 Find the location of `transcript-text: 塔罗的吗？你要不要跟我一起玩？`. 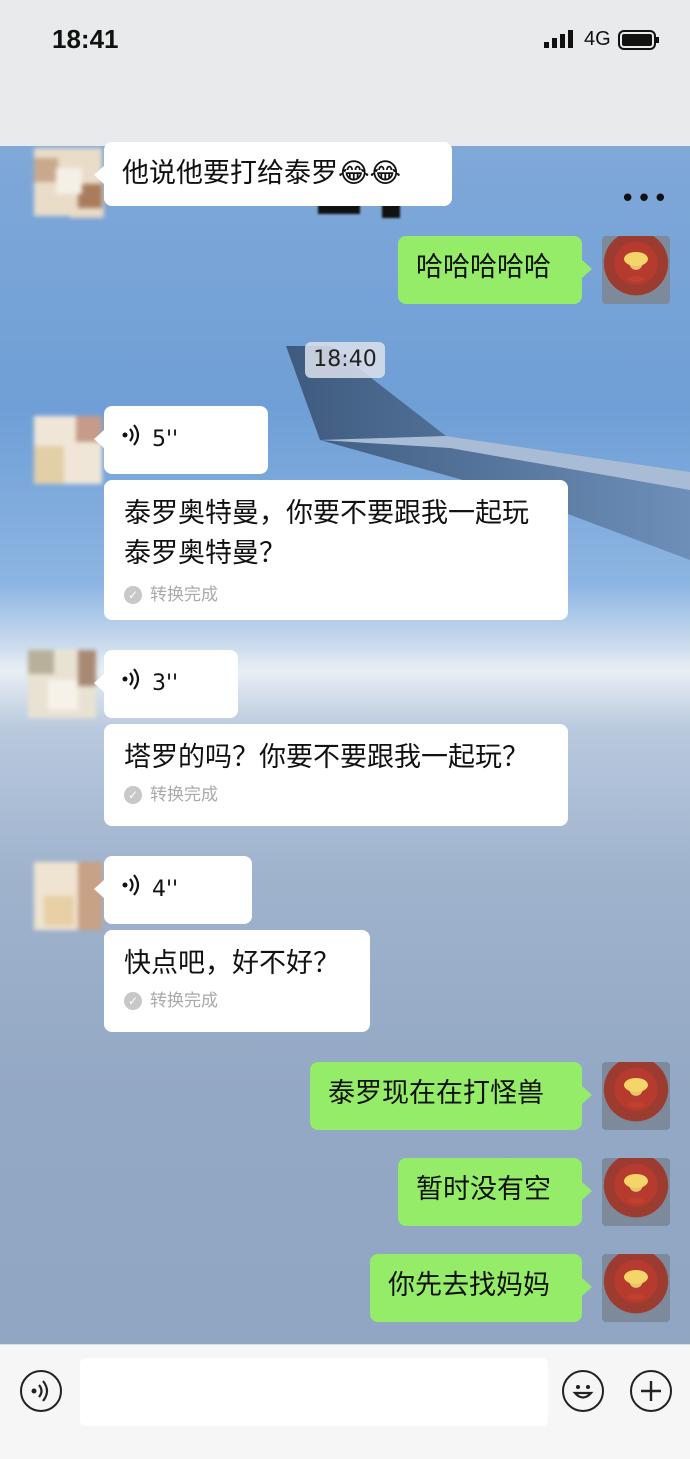

transcript-text: 塔罗的吗？你要不要跟我一起玩？ is located at coordinates (326, 757).